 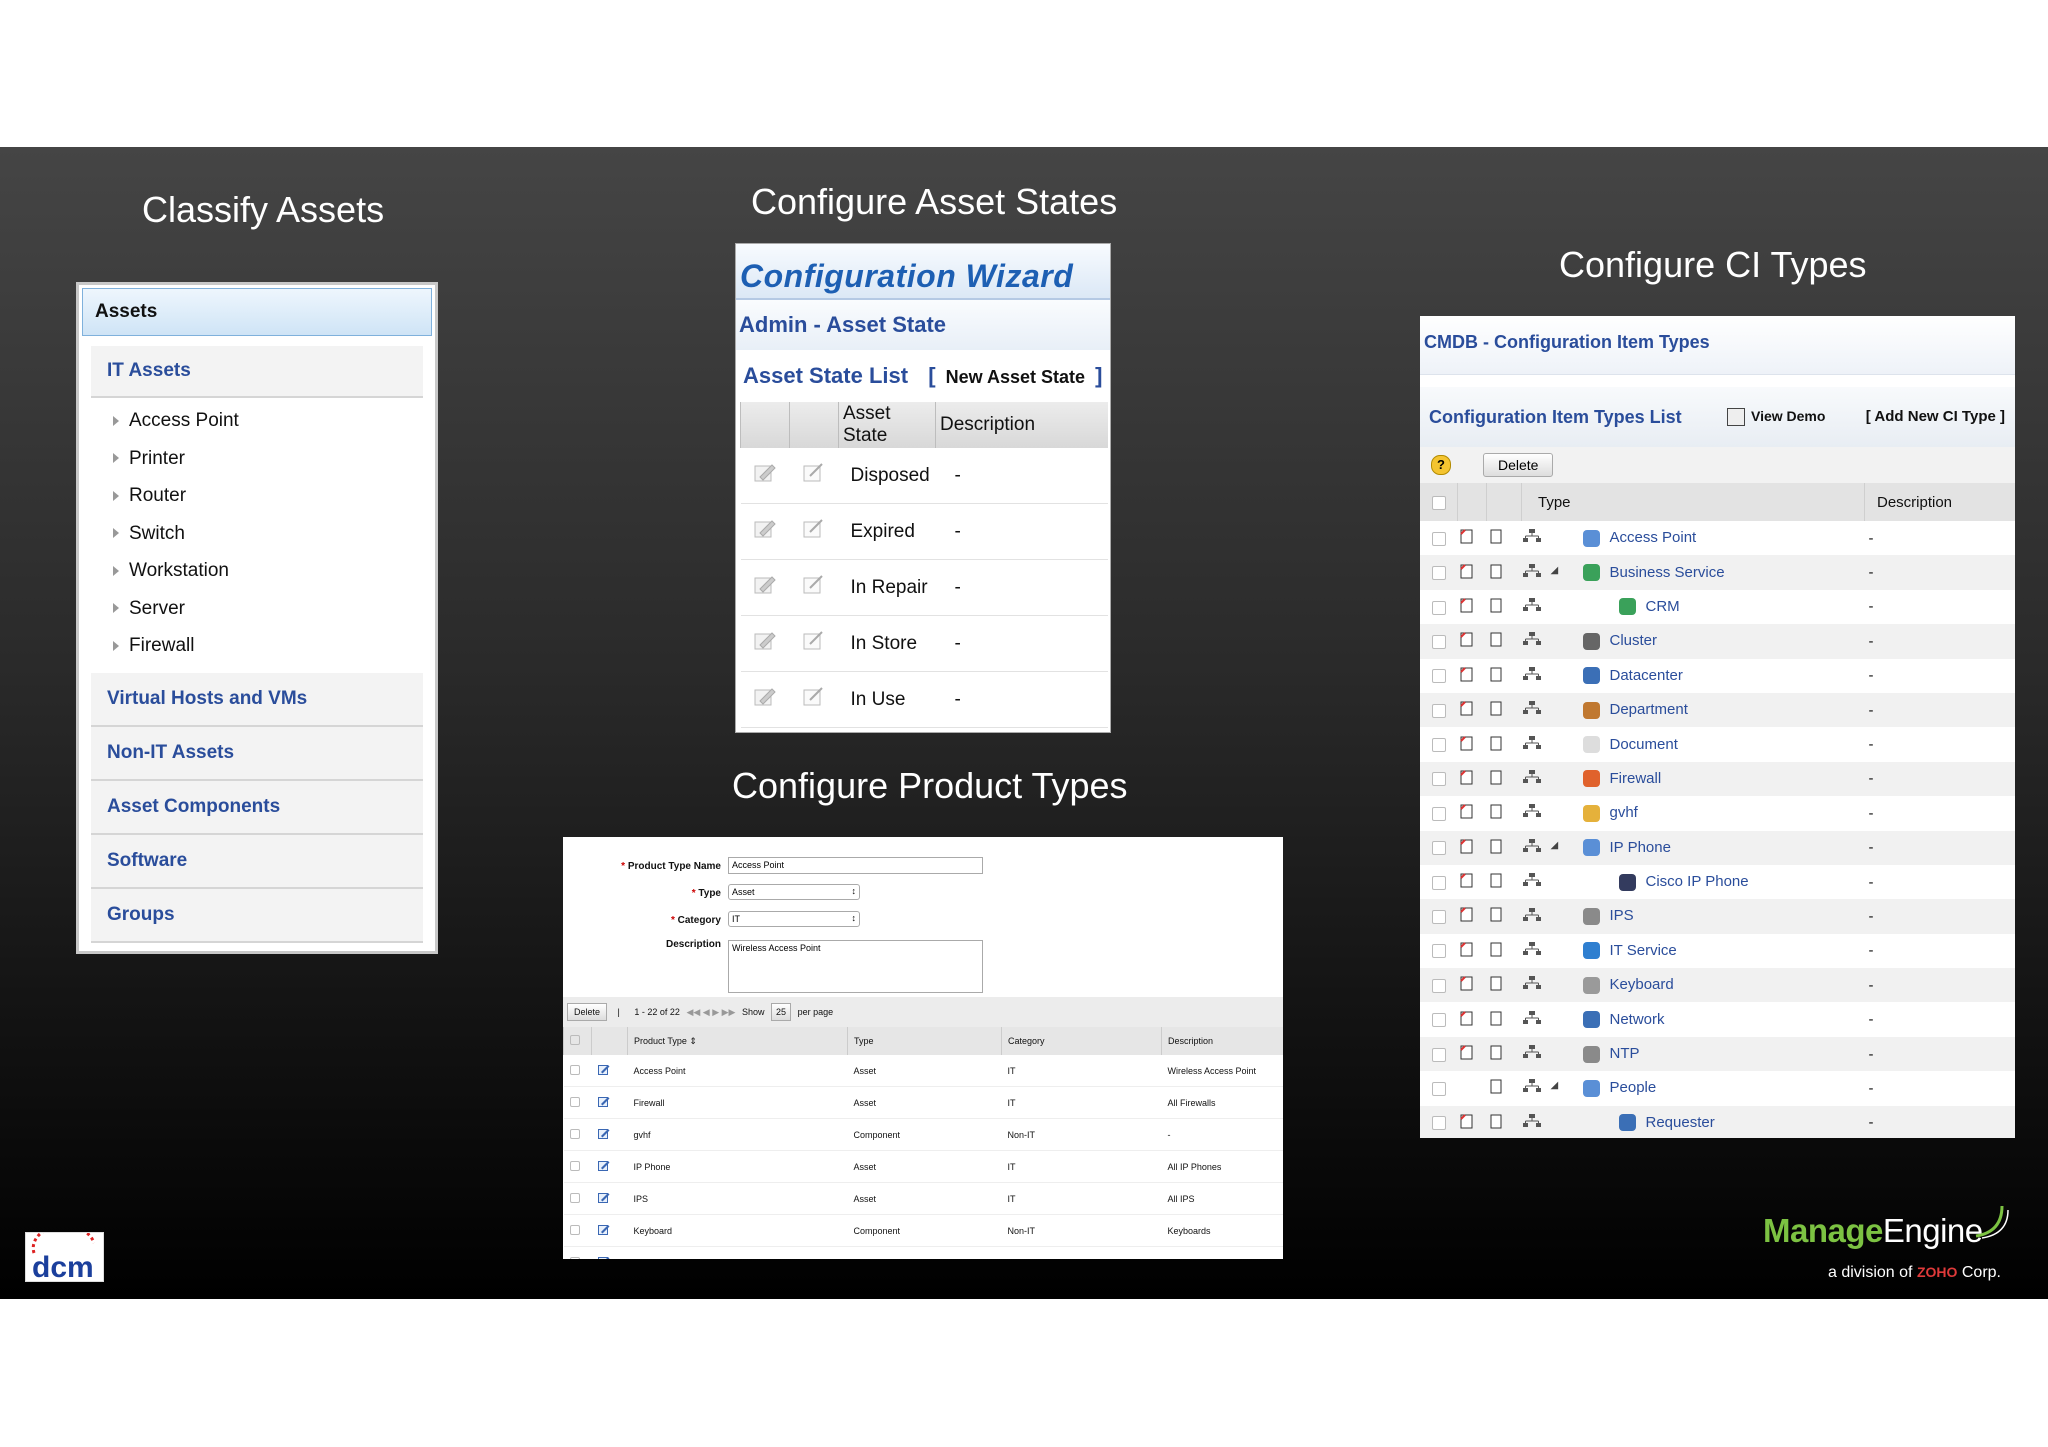 What do you see at coordinates (737, 1102) in the screenshot?
I see `product-type-link: Firewall` at bounding box center [737, 1102].